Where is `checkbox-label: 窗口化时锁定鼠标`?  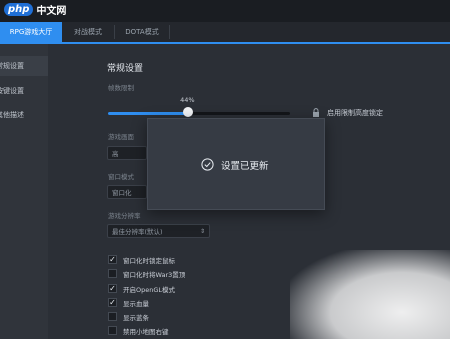 checkbox-label: 窗口化时锁定鼠标 is located at coordinates (149, 260).